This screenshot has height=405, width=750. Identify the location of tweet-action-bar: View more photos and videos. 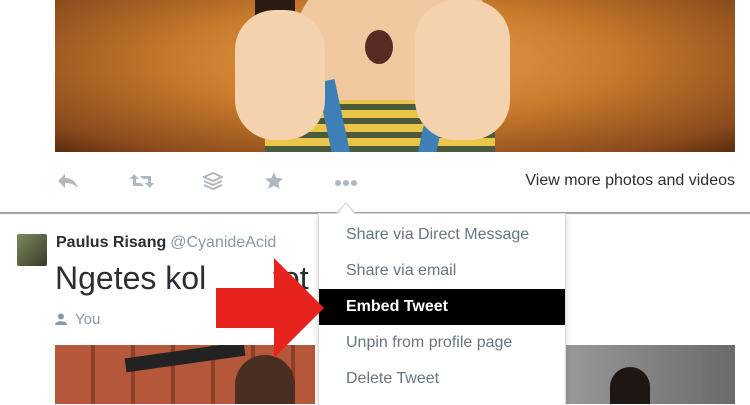
(395, 183).